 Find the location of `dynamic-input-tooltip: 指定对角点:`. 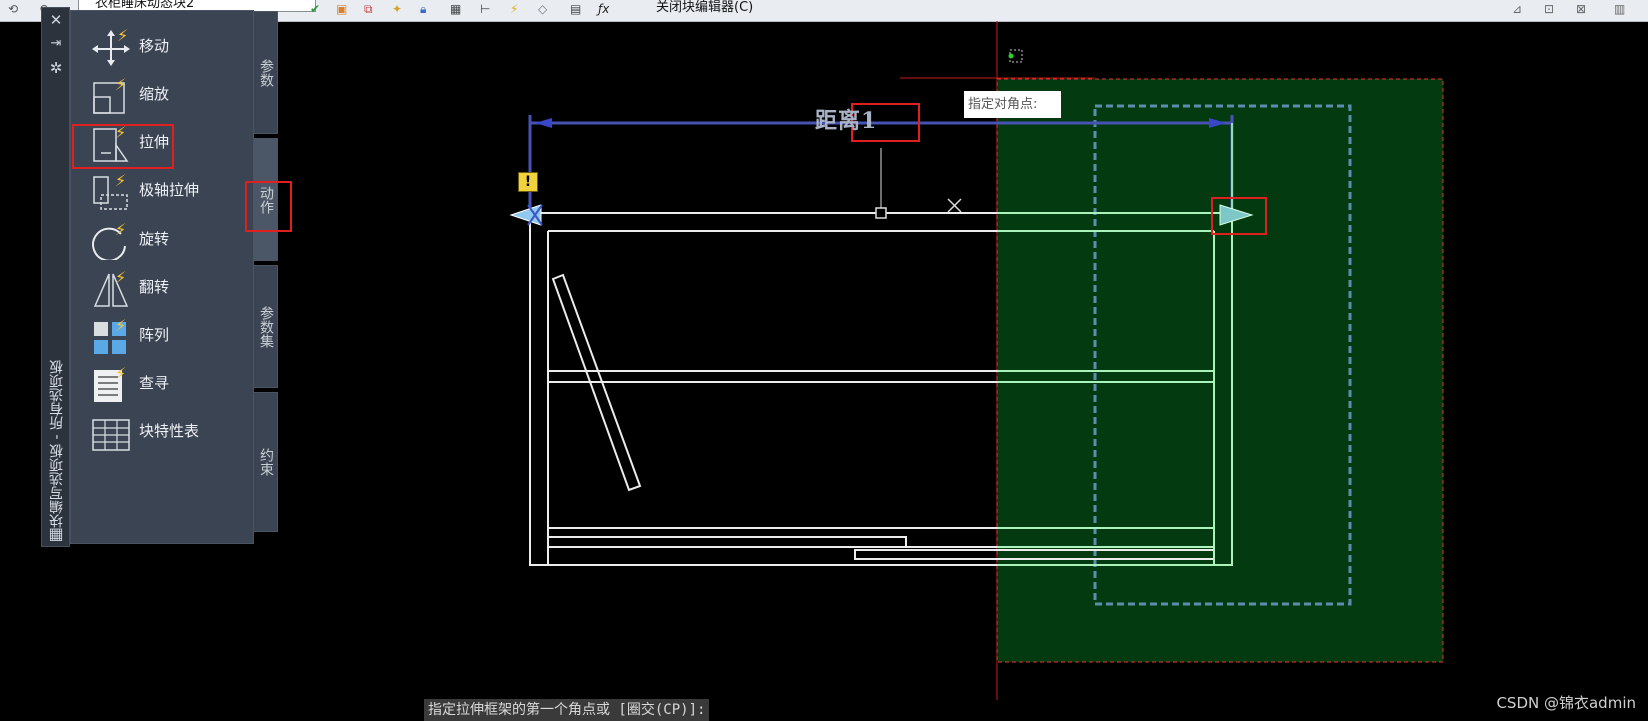

dynamic-input-tooltip: 指定对角点: is located at coordinates (1012, 104).